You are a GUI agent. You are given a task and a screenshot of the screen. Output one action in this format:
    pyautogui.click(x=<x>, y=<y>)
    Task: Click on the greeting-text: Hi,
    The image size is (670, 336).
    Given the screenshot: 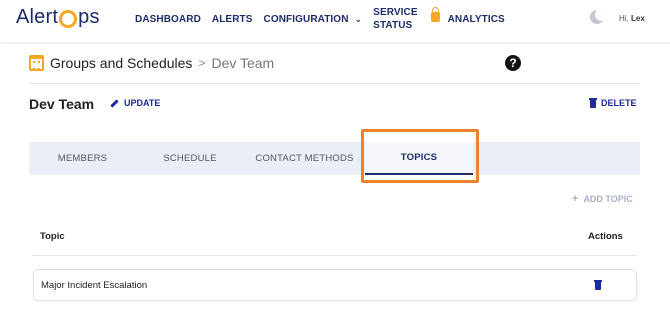 What is the action you would take?
    pyautogui.click(x=624, y=18)
    